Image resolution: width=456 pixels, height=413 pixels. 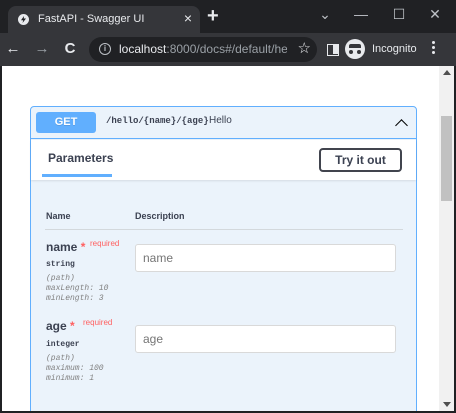 I want to click on param-constraint: maximum: 100, so click(x=75, y=368).